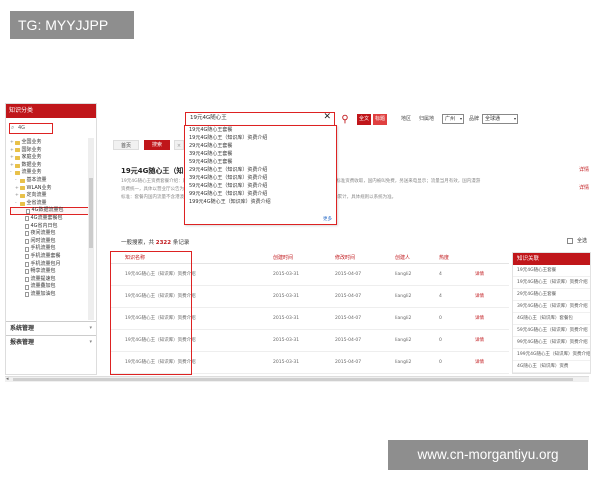 The width and height of the screenshot is (600, 480). What do you see at coordinates (152, 171) in the screenshot?
I see `detail-title: 19元4G随心王（知` at bounding box center [152, 171].